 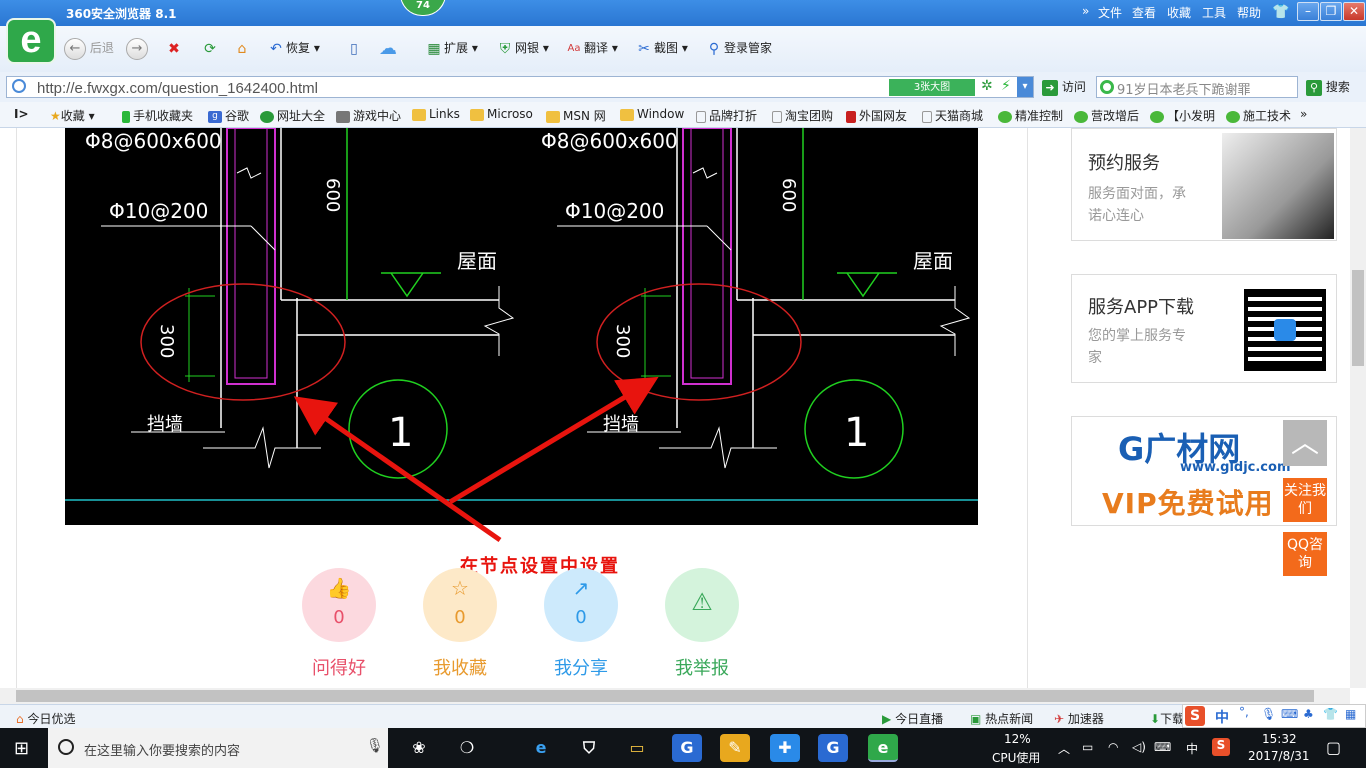 What do you see at coordinates (702, 667) in the screenshot?
I see `report-label: 我举报` at bounding box center [702, 667].